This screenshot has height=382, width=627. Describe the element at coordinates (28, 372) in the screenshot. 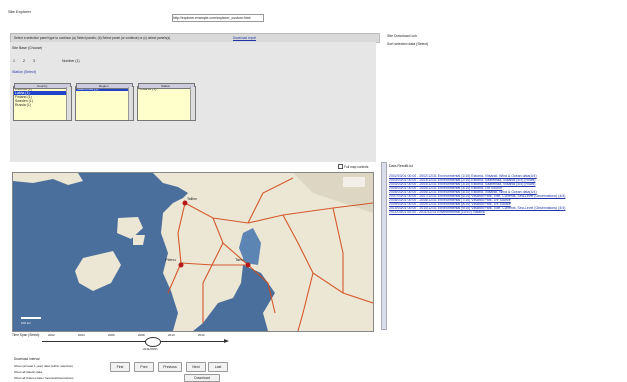

I see `option-2: Show all (latest) data` at that location.